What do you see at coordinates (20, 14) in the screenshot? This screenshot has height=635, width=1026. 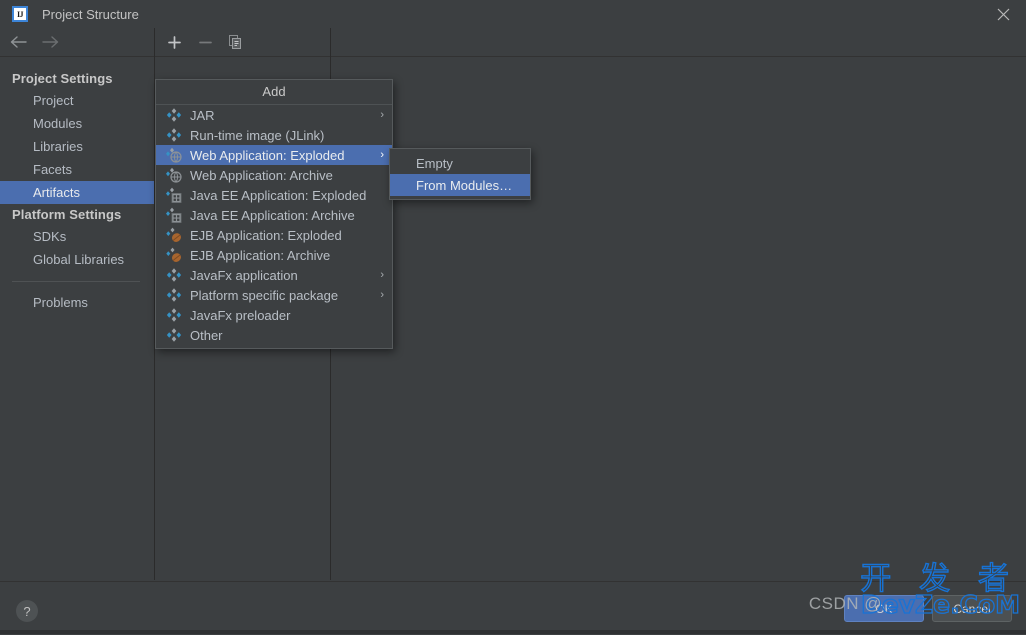 I see `app-icon: IJ` at bounding box center [20, 14].